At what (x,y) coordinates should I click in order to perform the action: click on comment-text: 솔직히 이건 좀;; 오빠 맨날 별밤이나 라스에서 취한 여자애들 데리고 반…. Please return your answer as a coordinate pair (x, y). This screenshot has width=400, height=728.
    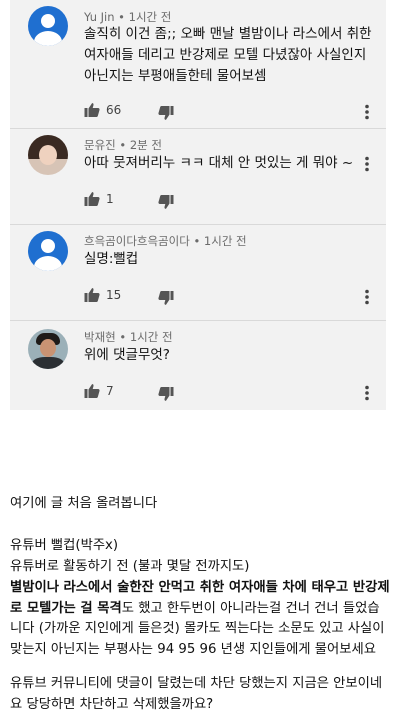
    Looking at the image, I should click on (228, 55).